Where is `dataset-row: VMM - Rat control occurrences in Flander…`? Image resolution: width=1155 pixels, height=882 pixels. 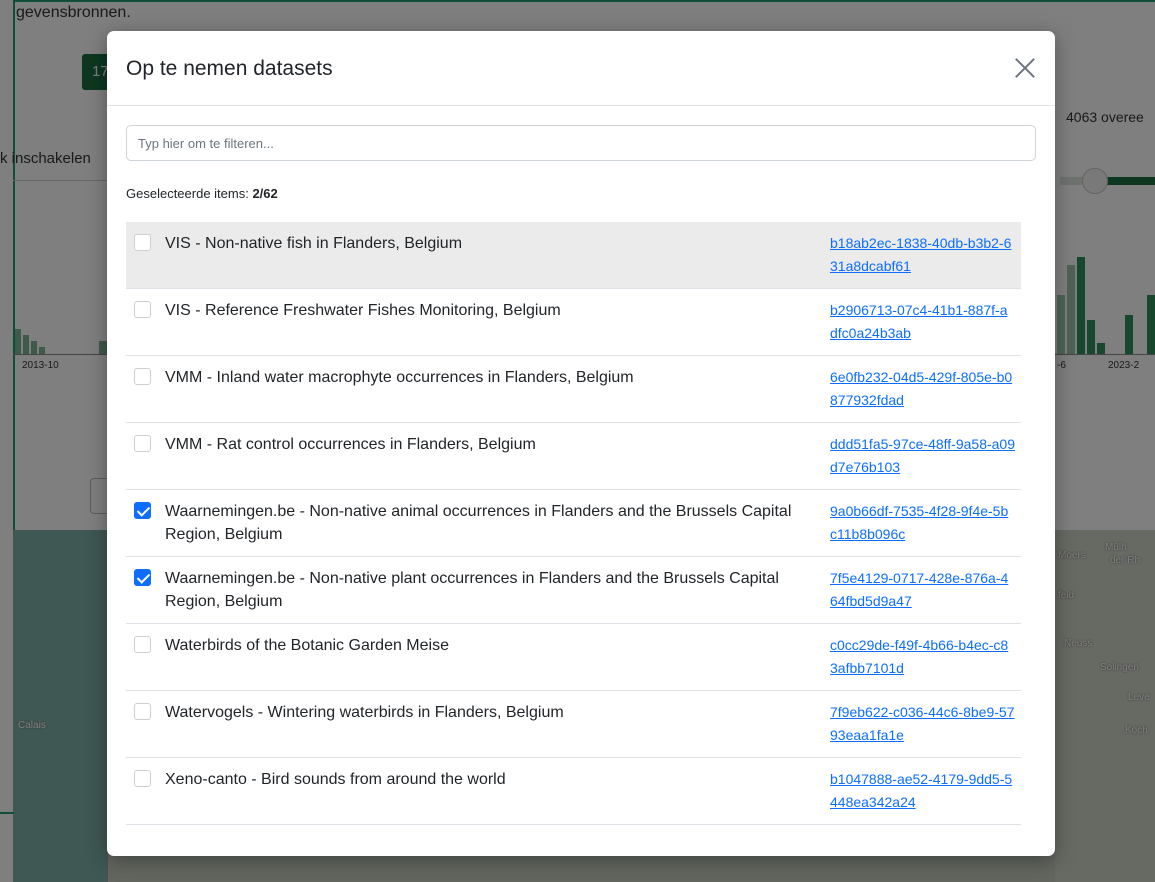 dataset-row: VMM - Rat control occurrences in Flander… is located at coordinates (573, 456).